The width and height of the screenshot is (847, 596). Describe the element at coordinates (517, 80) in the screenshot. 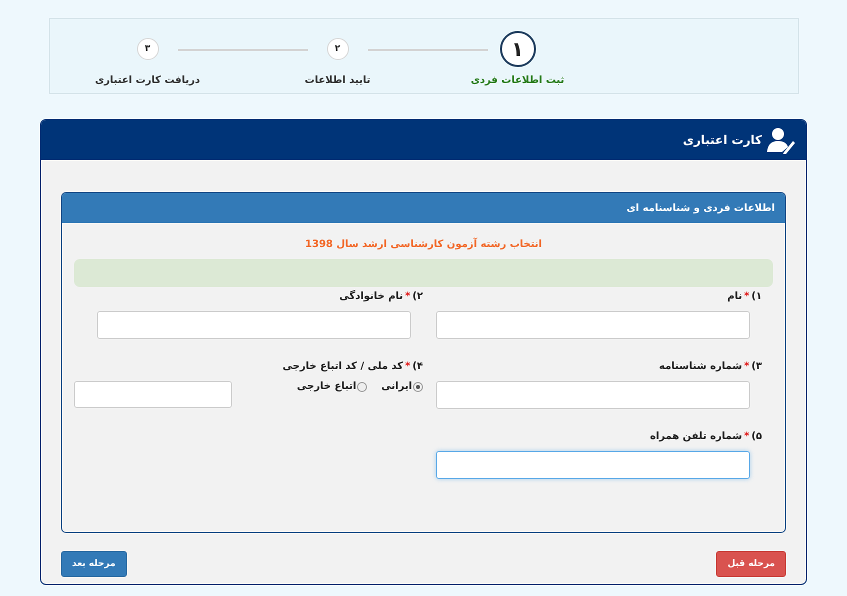

I see `step-label: ثبت اطلاعات فردی` at that location.